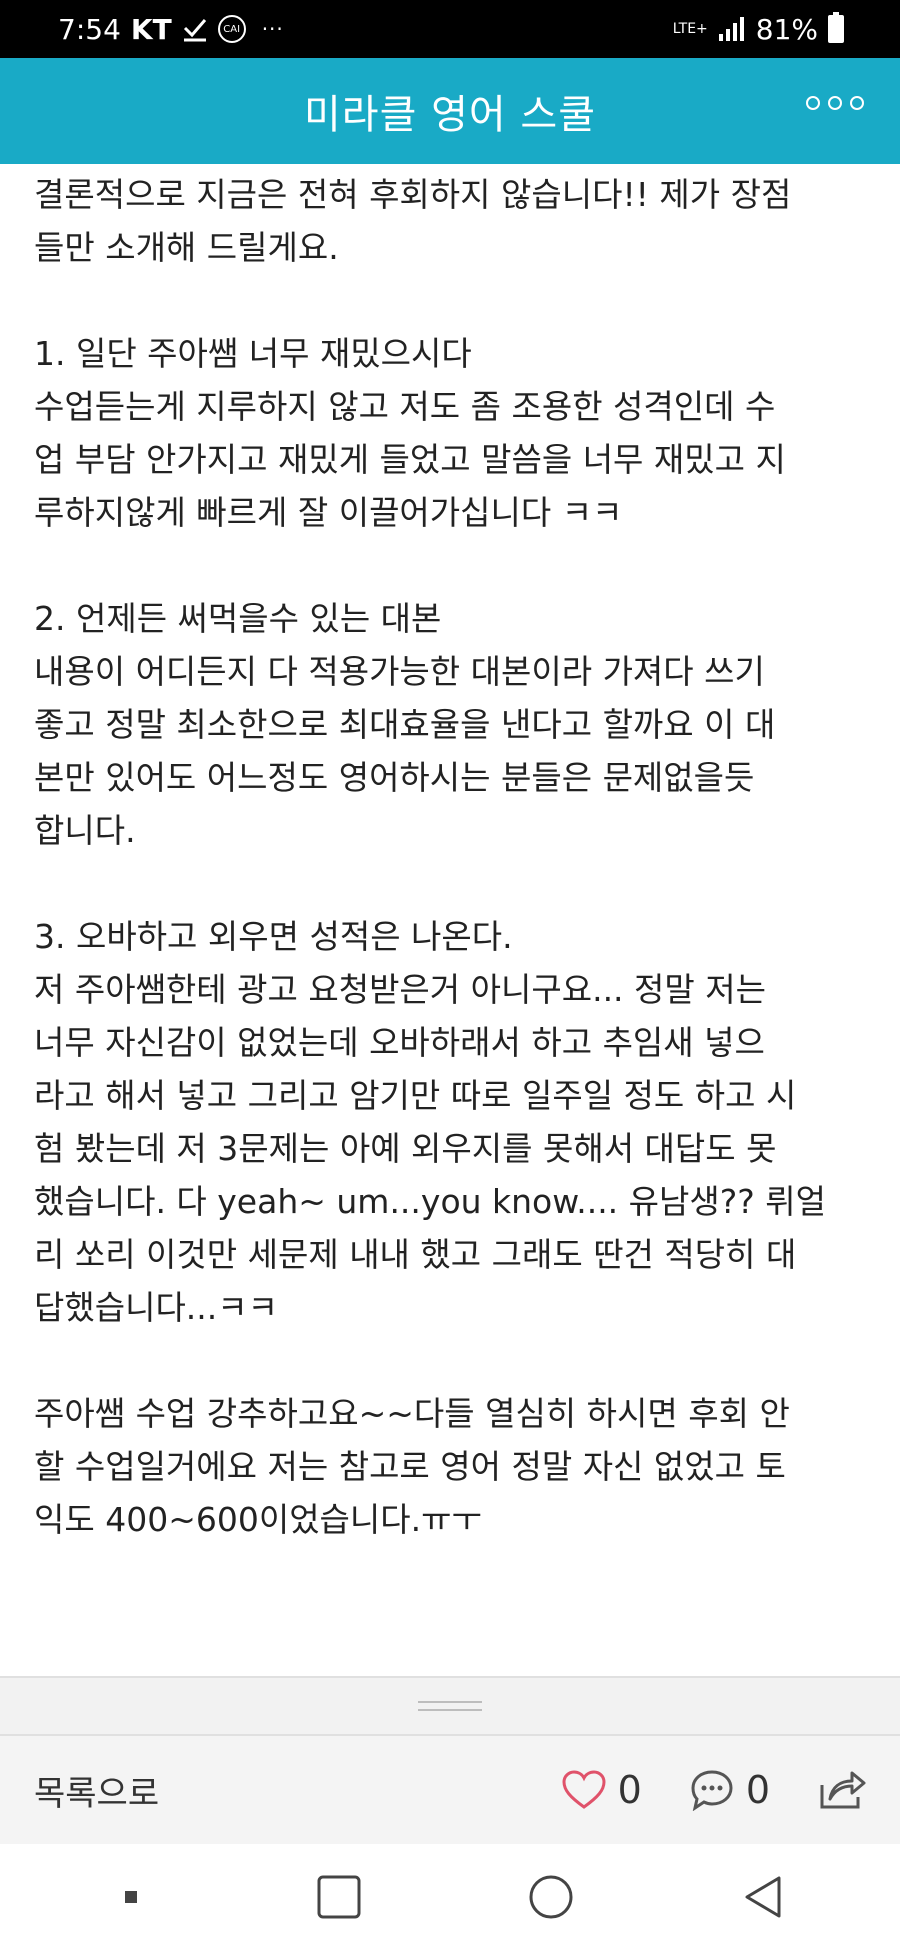  What do you see at coordinates (415, 1254) in the screenshot?
I see `post-line: 리 쏘리 이것만 세문제 내내 했고 그래도 딴건 적당히 대` at bounding box center [415, 1254].